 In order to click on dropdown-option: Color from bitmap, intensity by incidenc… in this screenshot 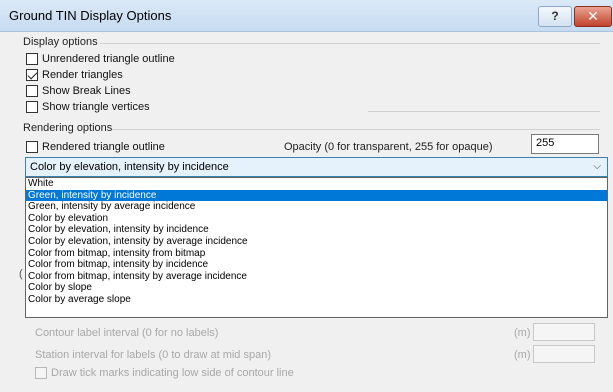, I will do `click(316, 265)`.